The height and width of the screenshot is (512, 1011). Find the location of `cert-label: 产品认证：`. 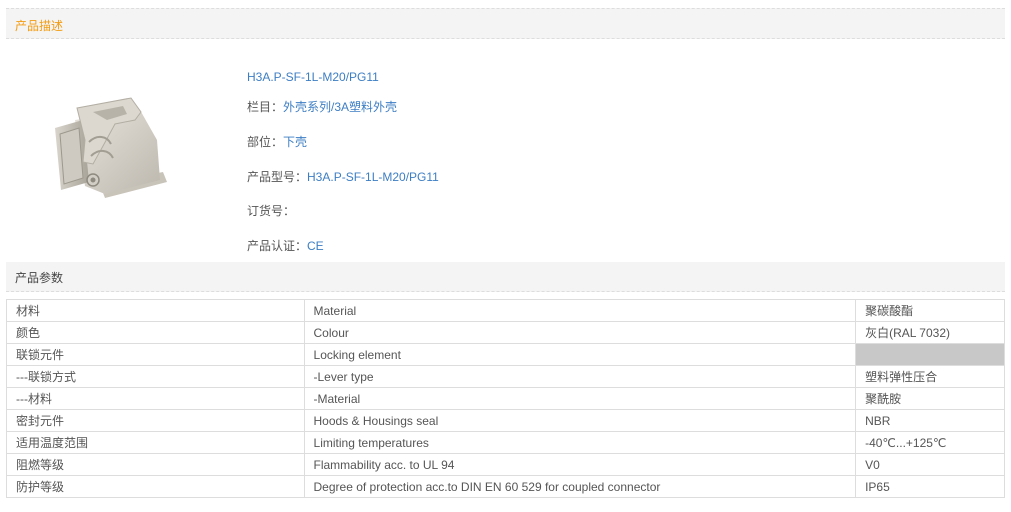

cert-label: 产品认证： is located at coordinates (277, 246).